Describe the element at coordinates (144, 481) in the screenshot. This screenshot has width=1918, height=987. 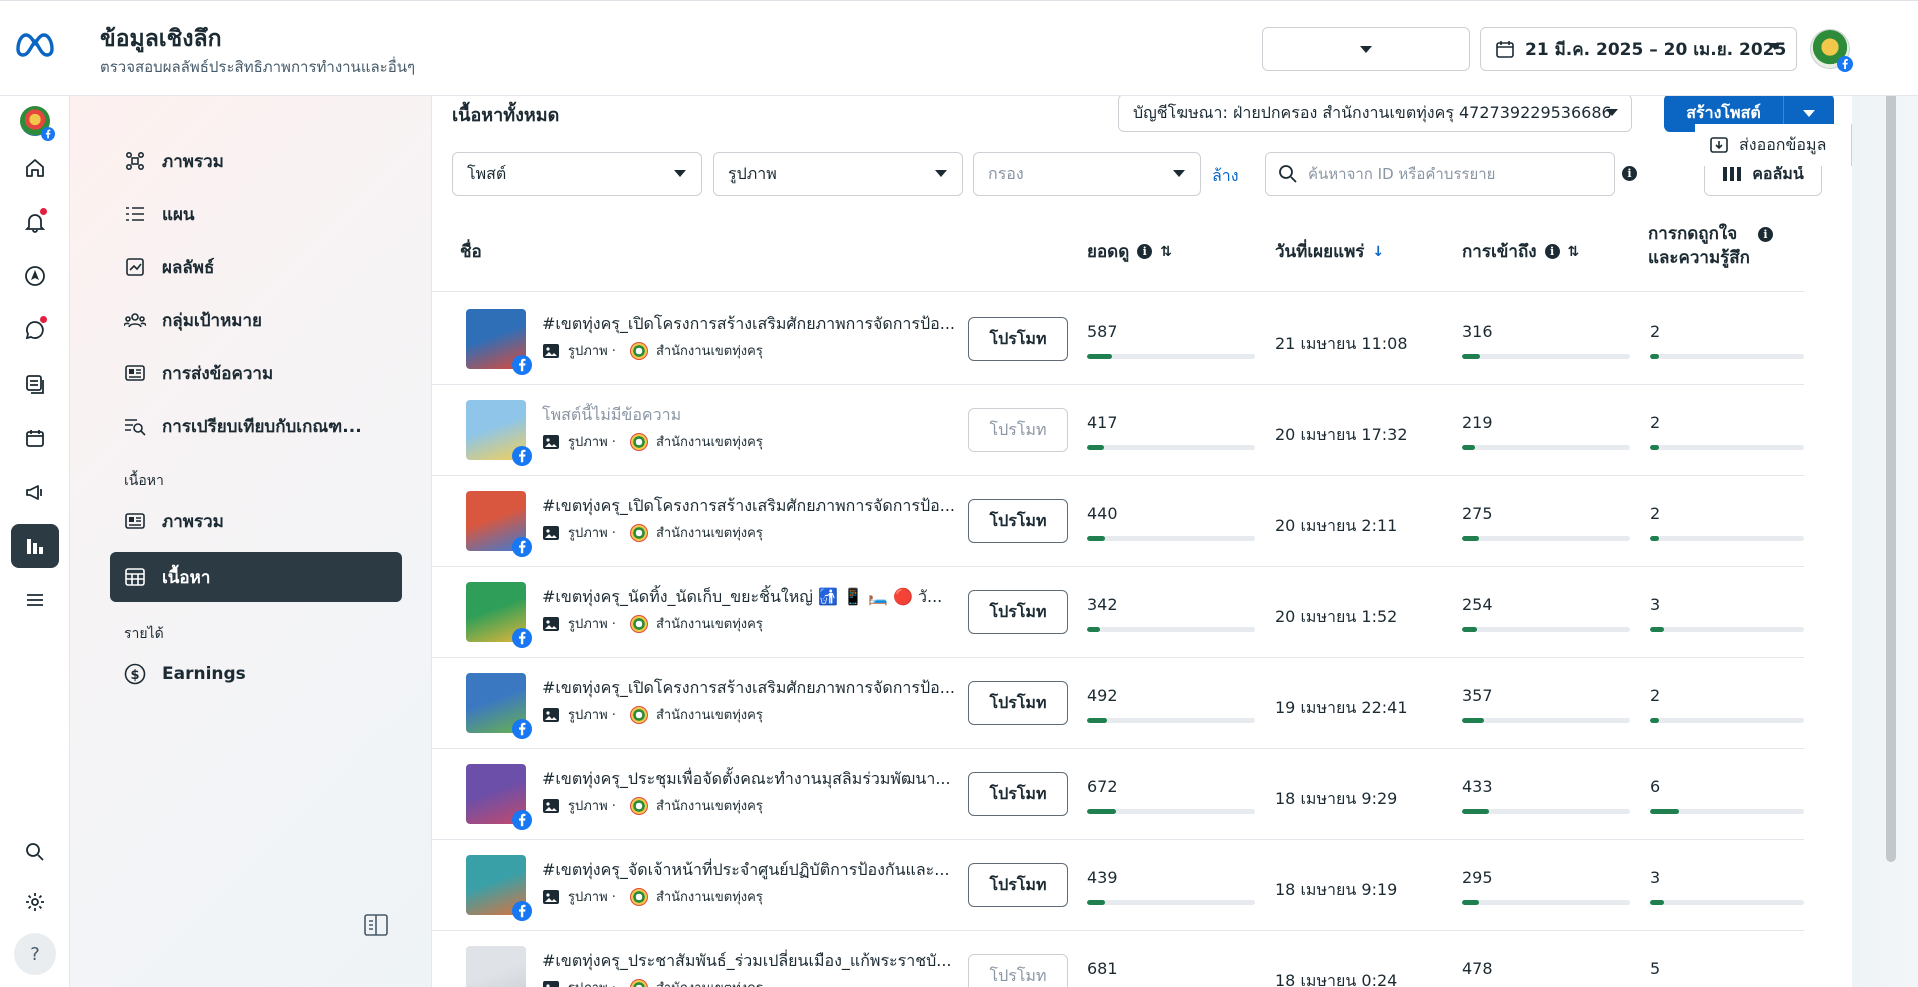
I see `content-section-label: เนื้อหา` at that location.